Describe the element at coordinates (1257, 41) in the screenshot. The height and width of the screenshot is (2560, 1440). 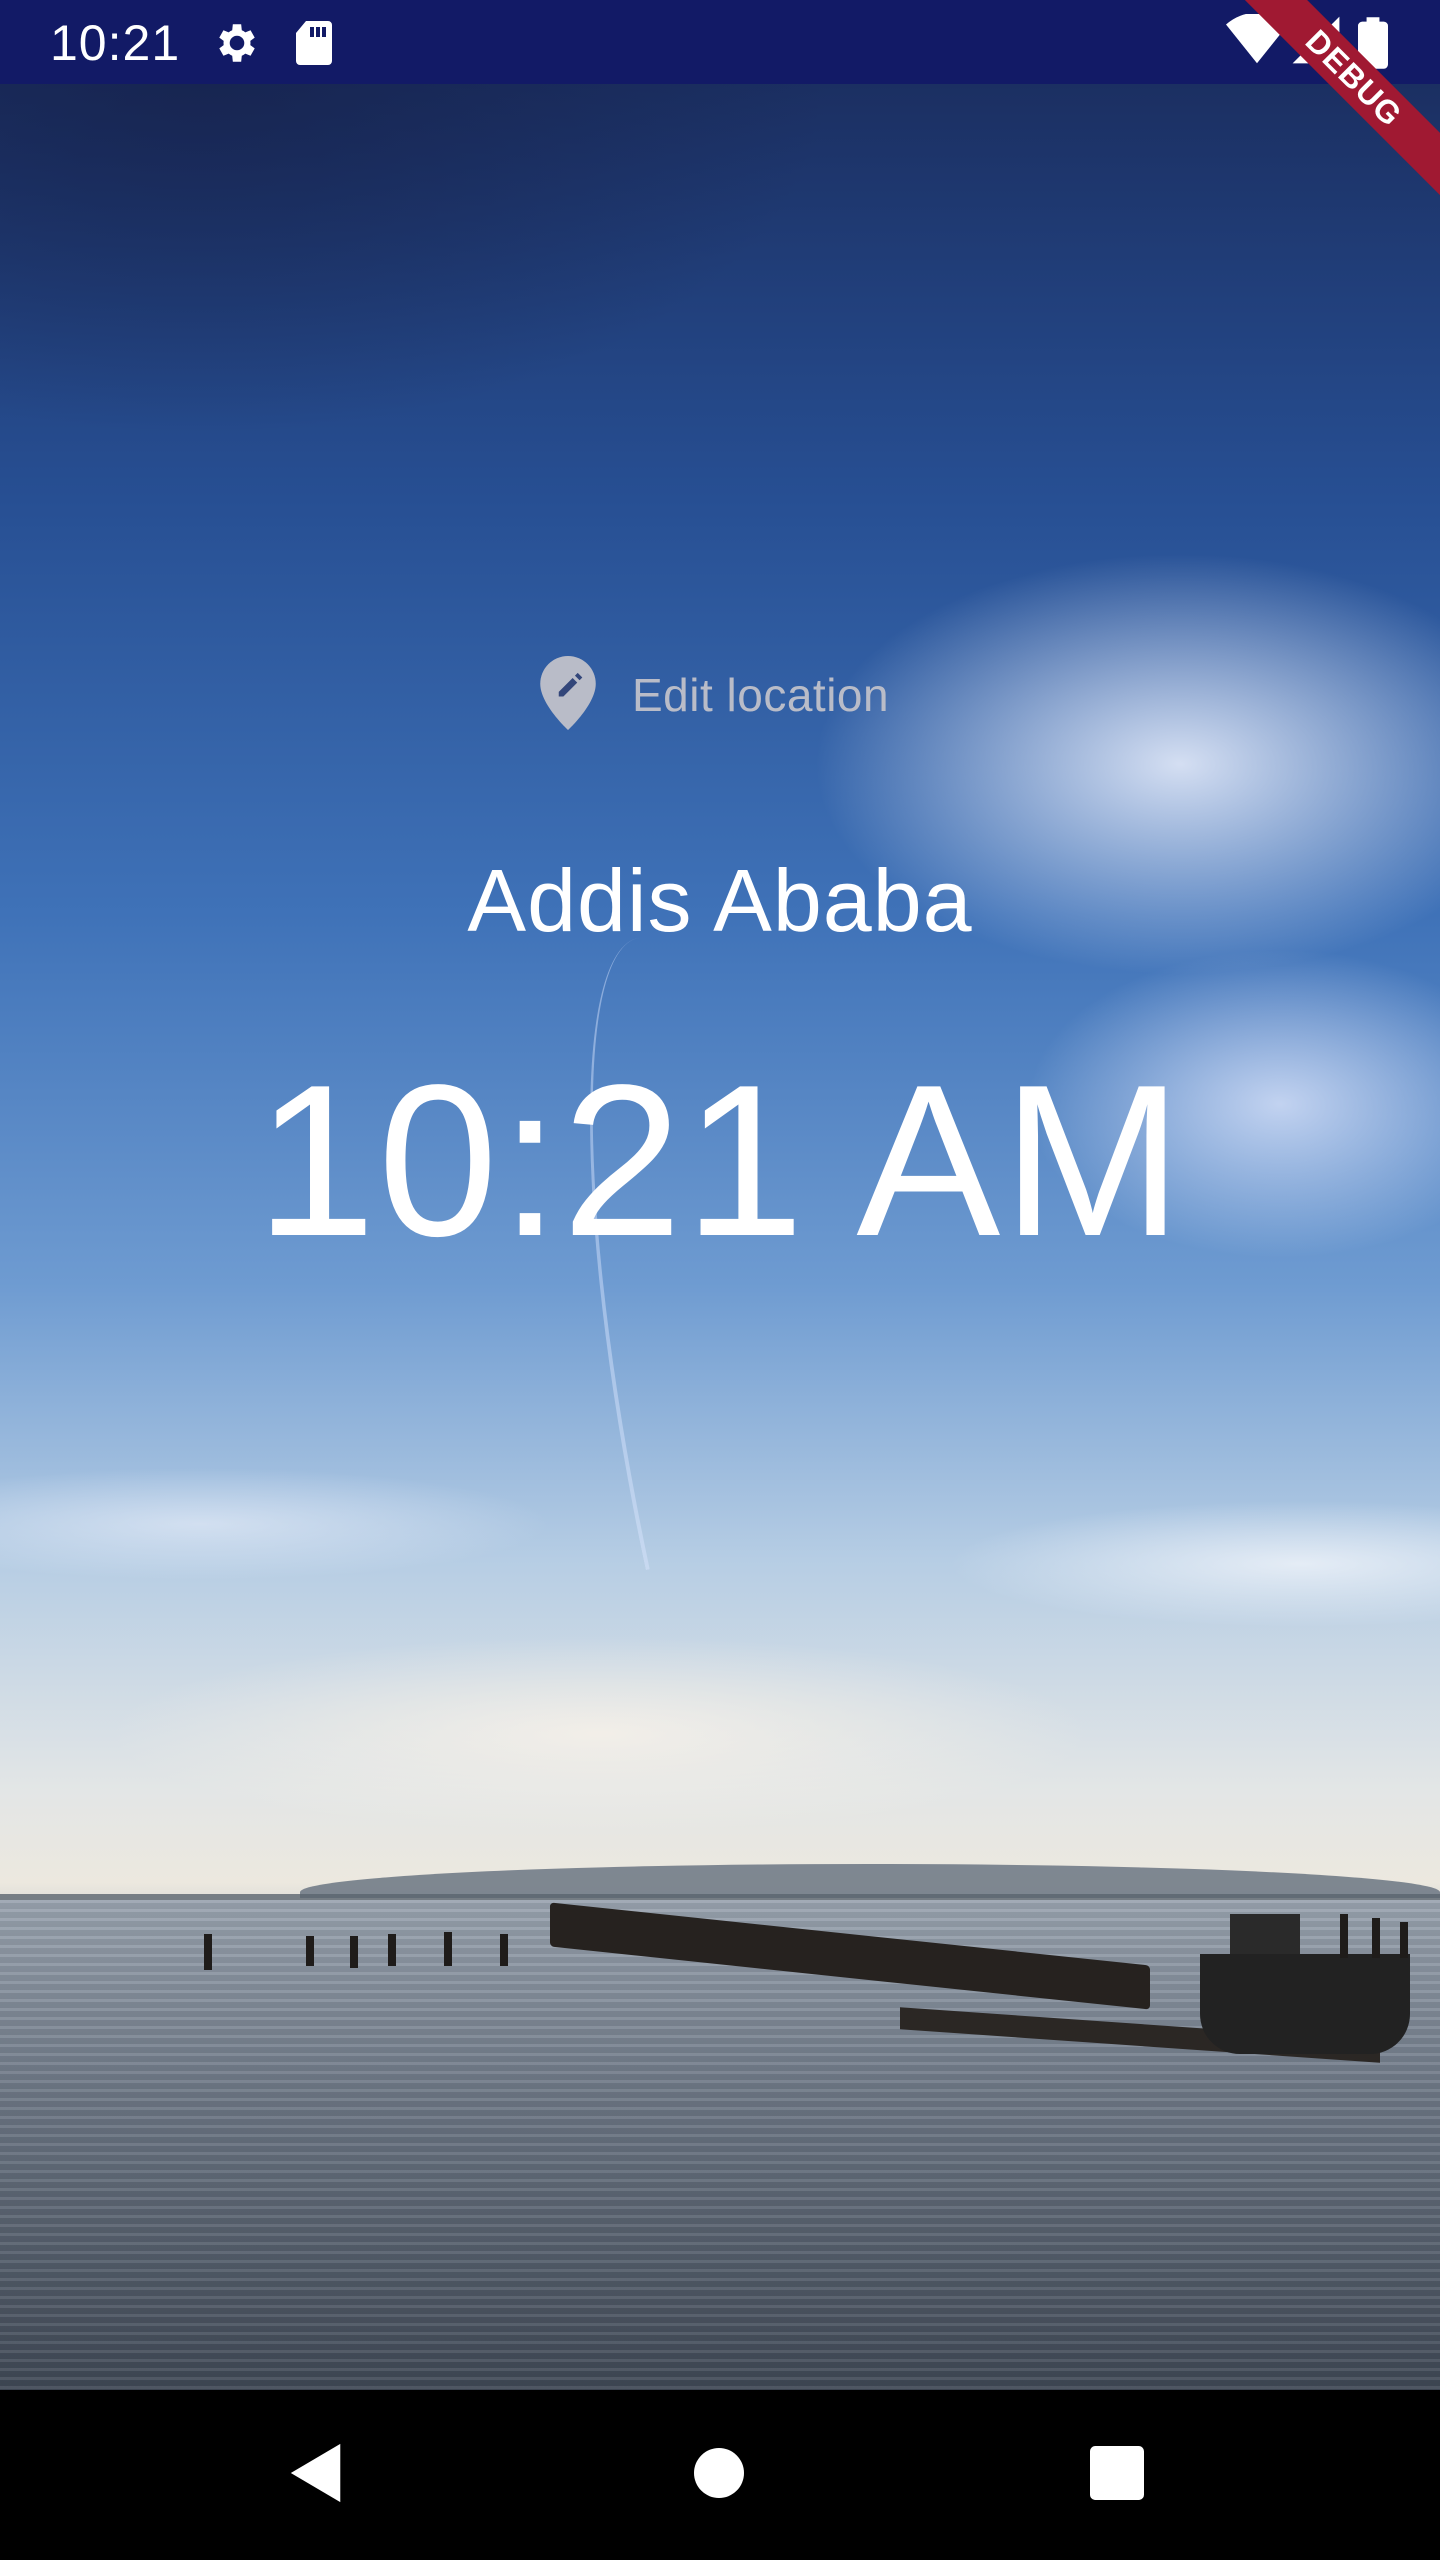
I see `wifi-icon` at that location.